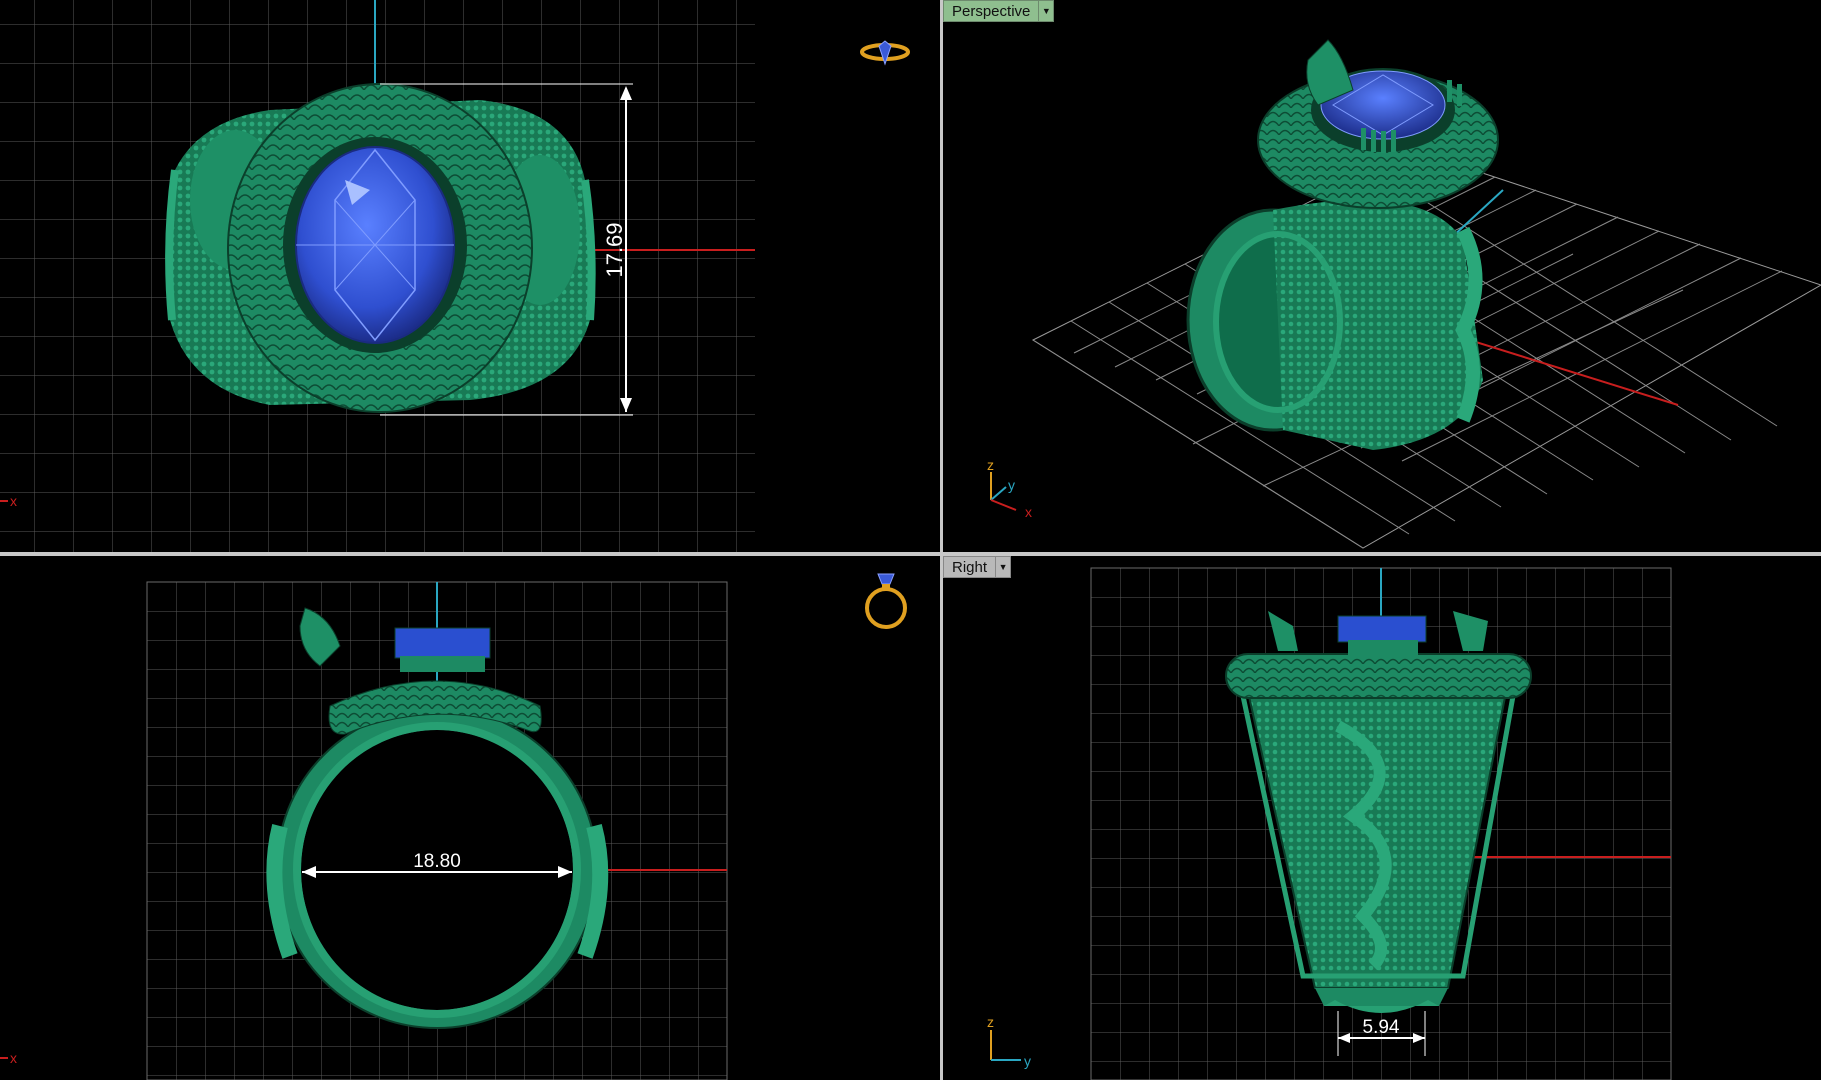  Describe the element at coordinates (614, 249) in the screenshot. I see `dimension-label: 17.69` at that location.